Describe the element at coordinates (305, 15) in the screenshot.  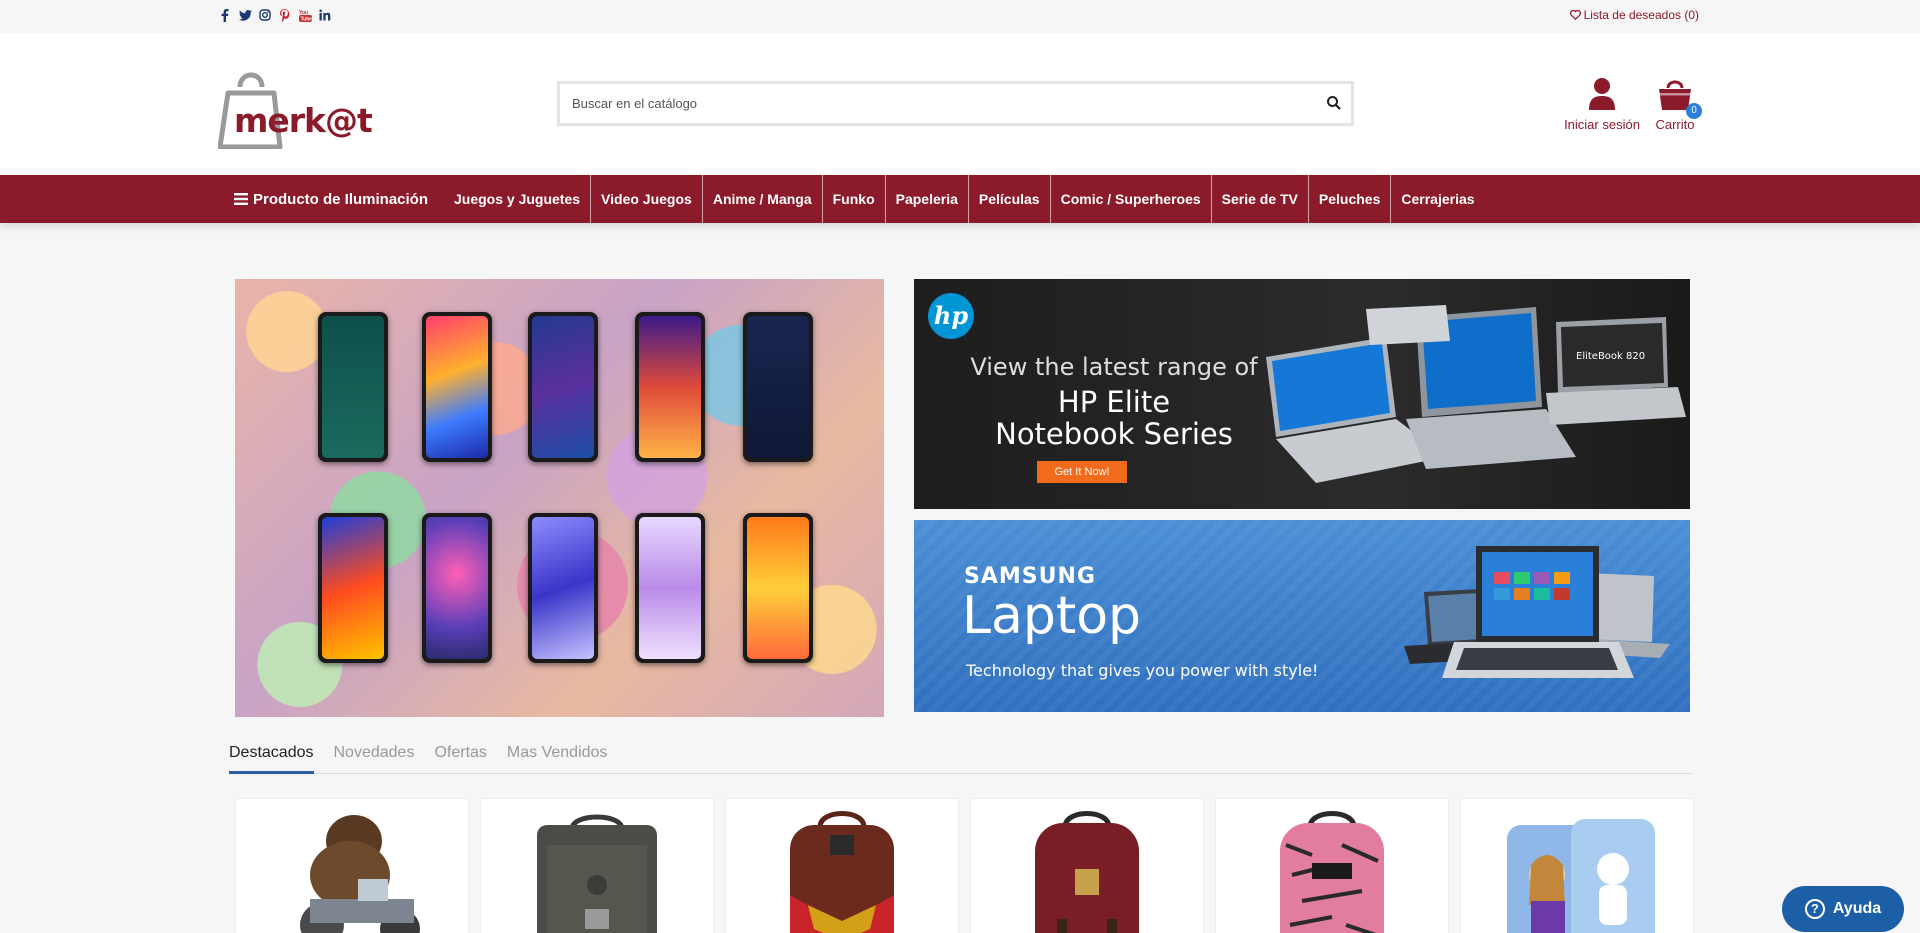
I see `youtube-icon: You Tube` at that location.